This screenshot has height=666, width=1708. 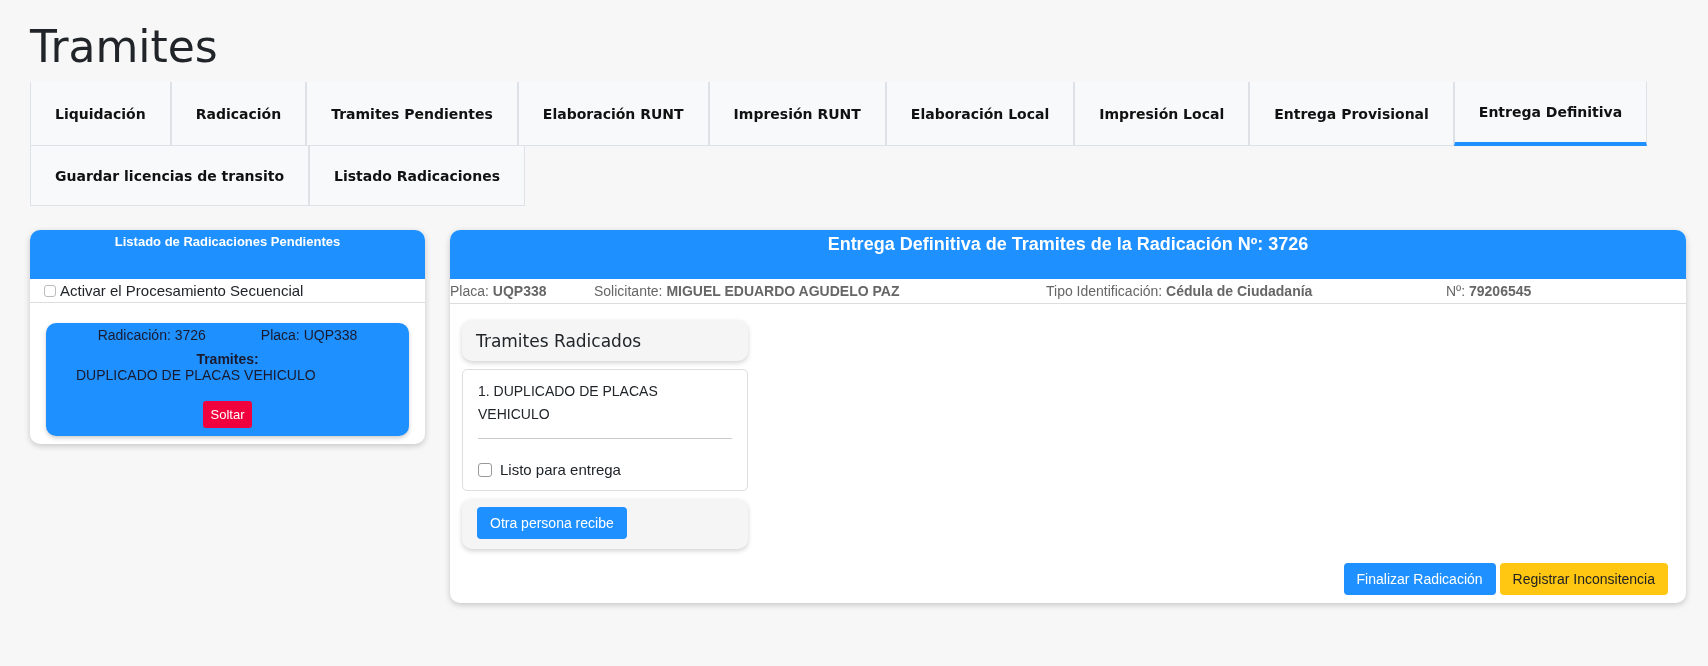 I want to click on release-button: Soltar, so click(x=227, y=414).